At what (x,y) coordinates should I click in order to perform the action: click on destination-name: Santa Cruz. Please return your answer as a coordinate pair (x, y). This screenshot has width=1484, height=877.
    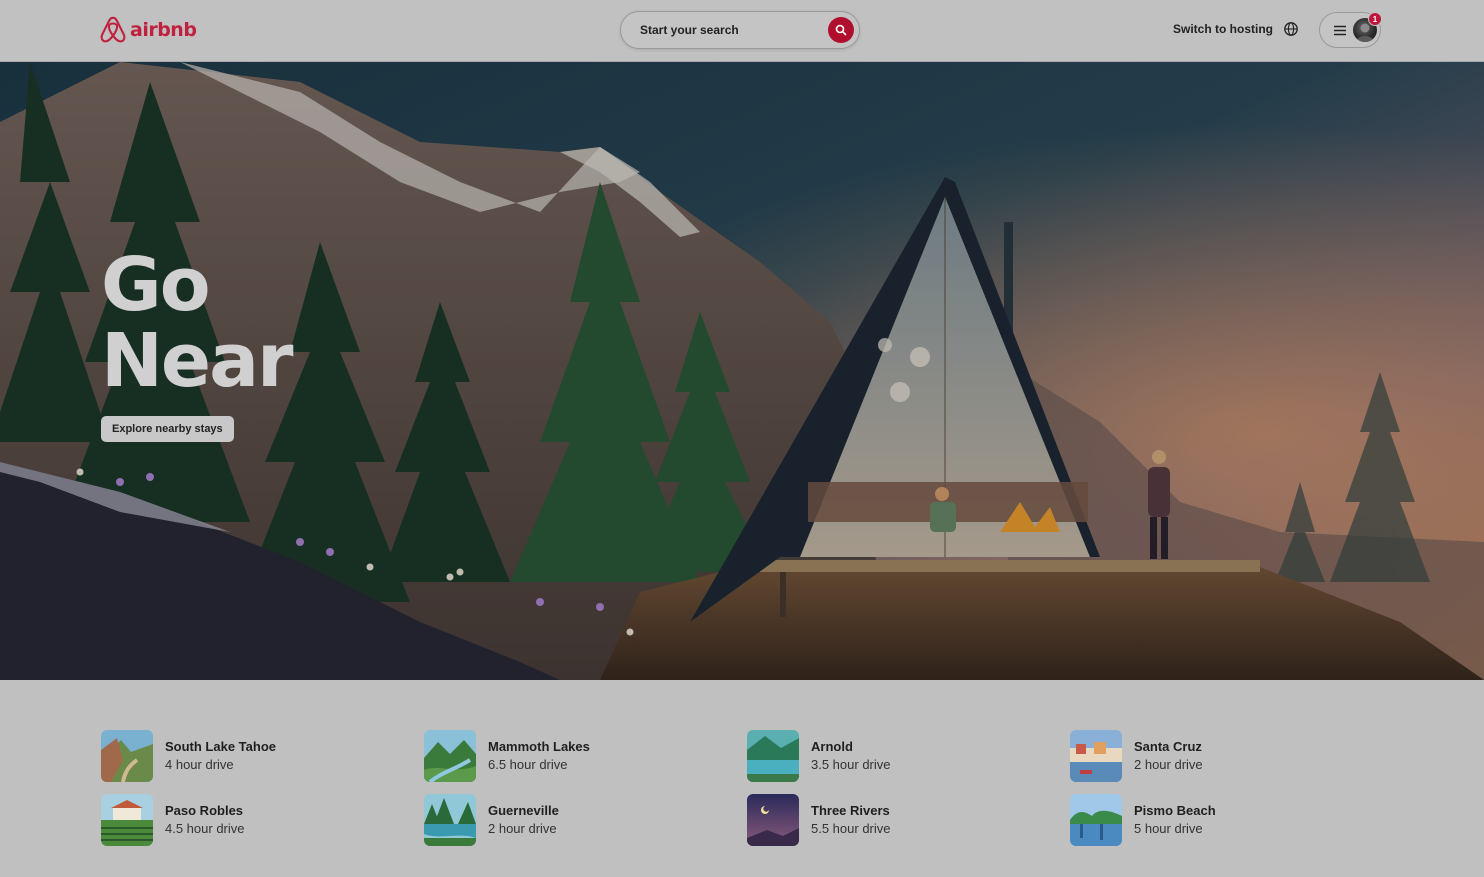
    Looking at the image, I should click on (1168, 746).